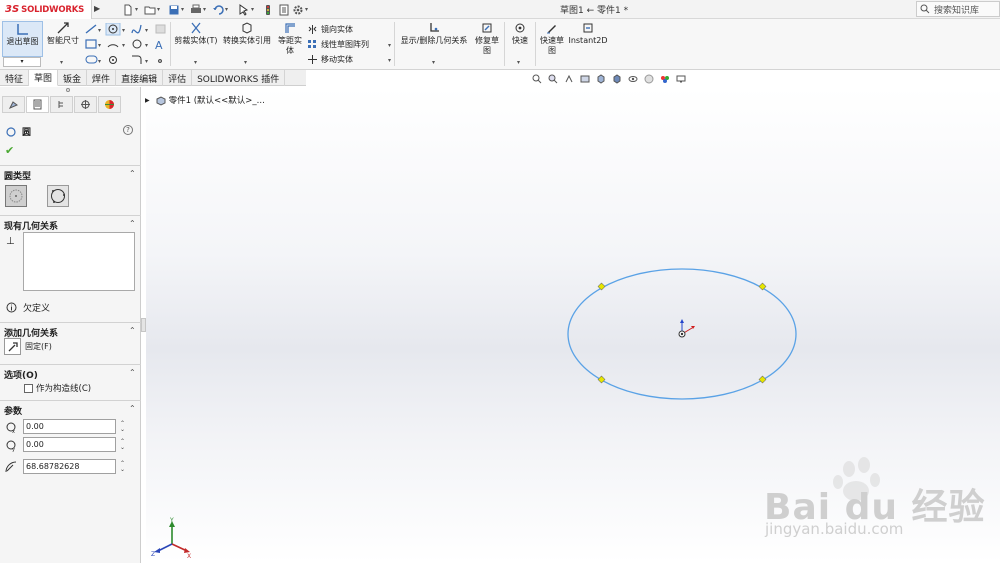 The width and height of the screenshot is (1000, 563). I want to click on repair-label-1: 修复草, so click(487, 40).